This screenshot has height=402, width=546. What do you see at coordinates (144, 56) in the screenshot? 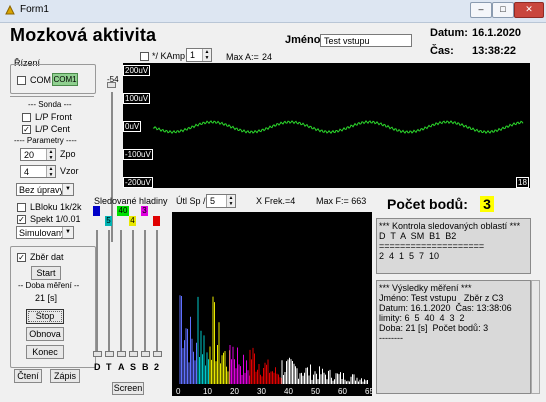
I see `kamp-checkbox` at bounding box center [144, 56].